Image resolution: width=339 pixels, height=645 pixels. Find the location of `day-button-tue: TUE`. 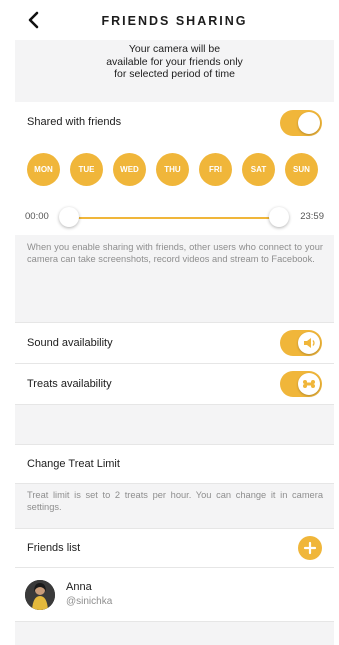

day-button-tue: TUE is located at coordinates (86, 169).